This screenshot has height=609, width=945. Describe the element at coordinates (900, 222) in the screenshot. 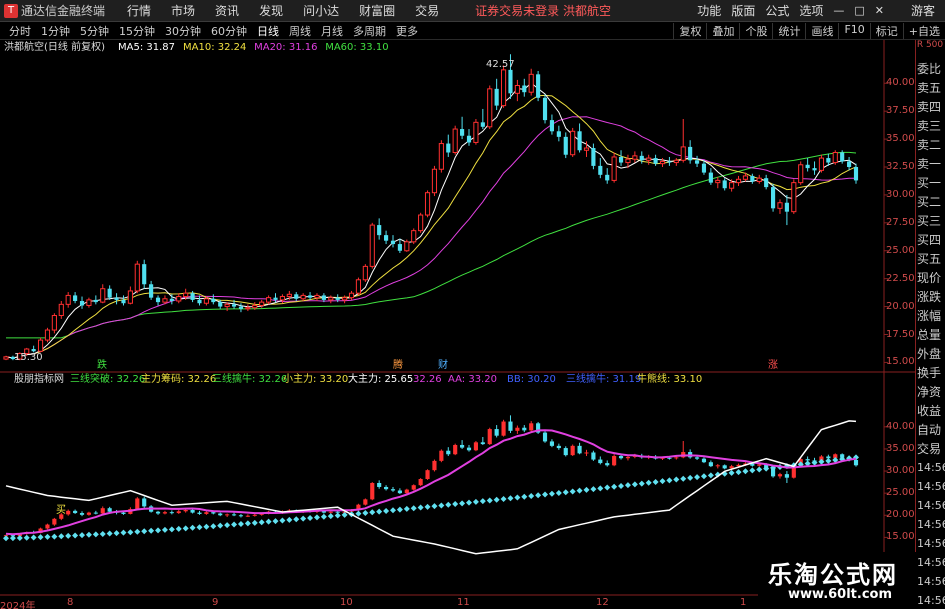

I see `main-ytick-label: 27.50` at that location.